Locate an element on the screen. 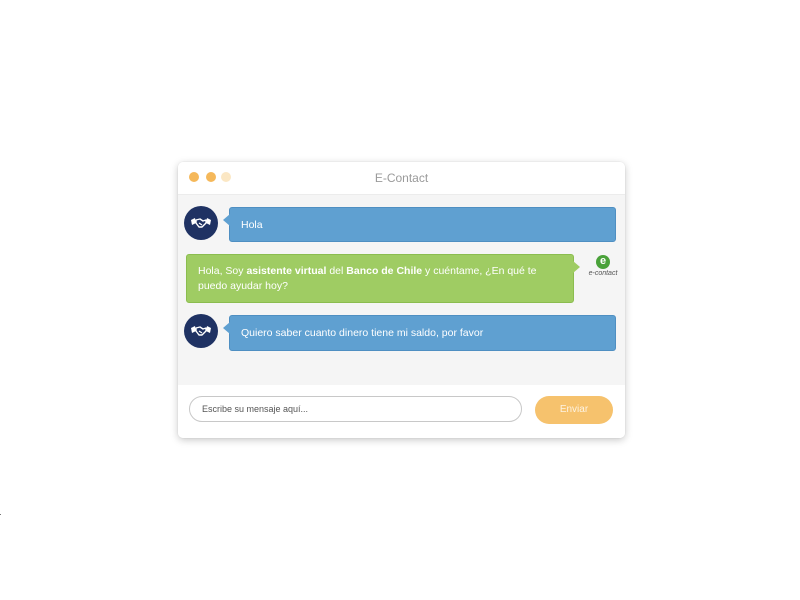  logo-letter: e is located at coordinates (603, 261).